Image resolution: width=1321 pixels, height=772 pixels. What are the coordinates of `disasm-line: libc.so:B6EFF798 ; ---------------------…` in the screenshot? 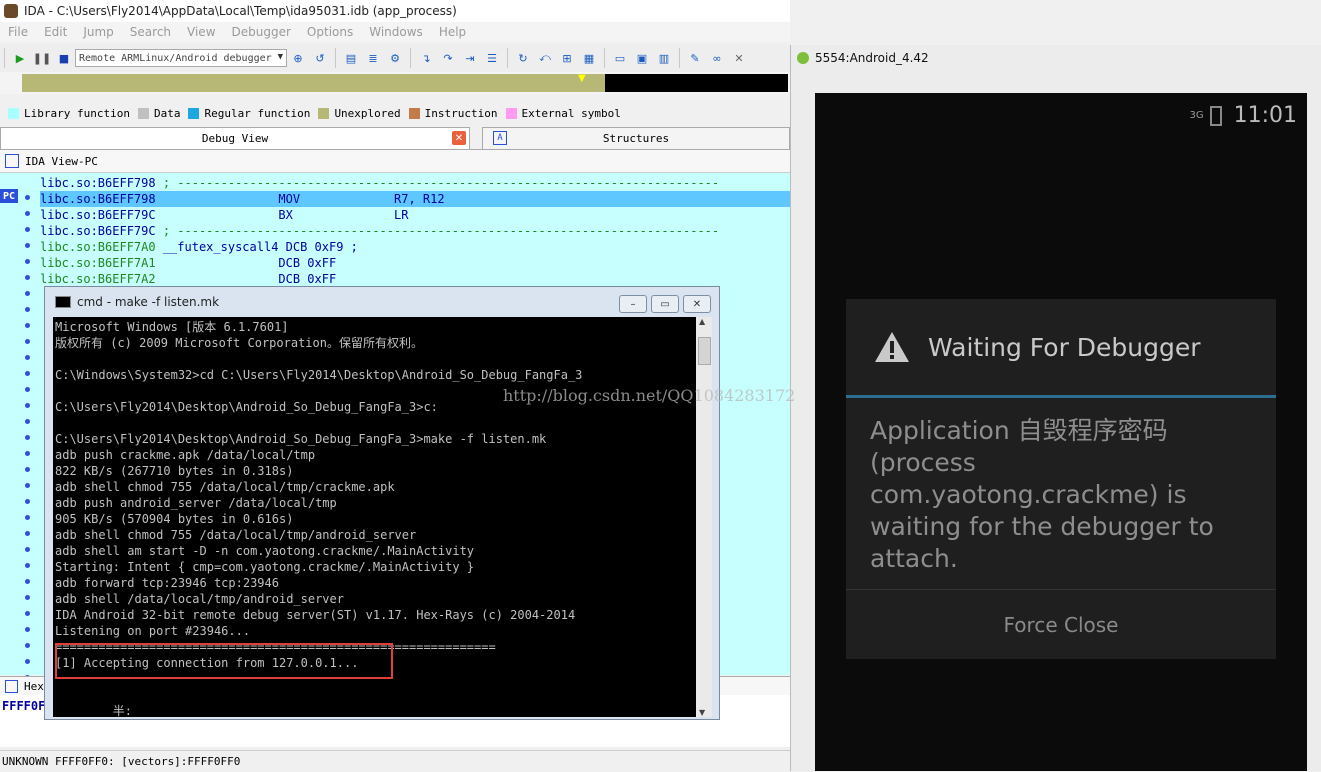 It's located at (379, 183).